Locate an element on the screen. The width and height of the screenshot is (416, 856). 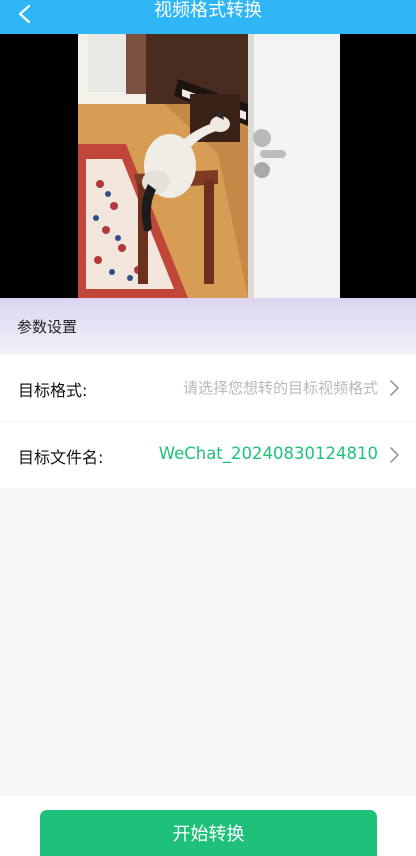
params-section-label: 参数设置 is located at coordinates (47, 327).